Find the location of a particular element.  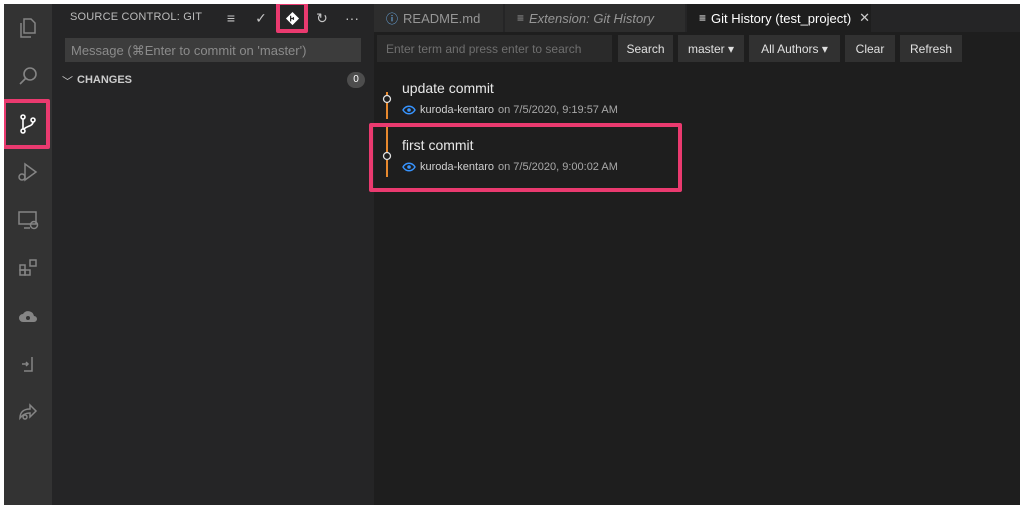

history-search-input is located at coordinates (494, 48).